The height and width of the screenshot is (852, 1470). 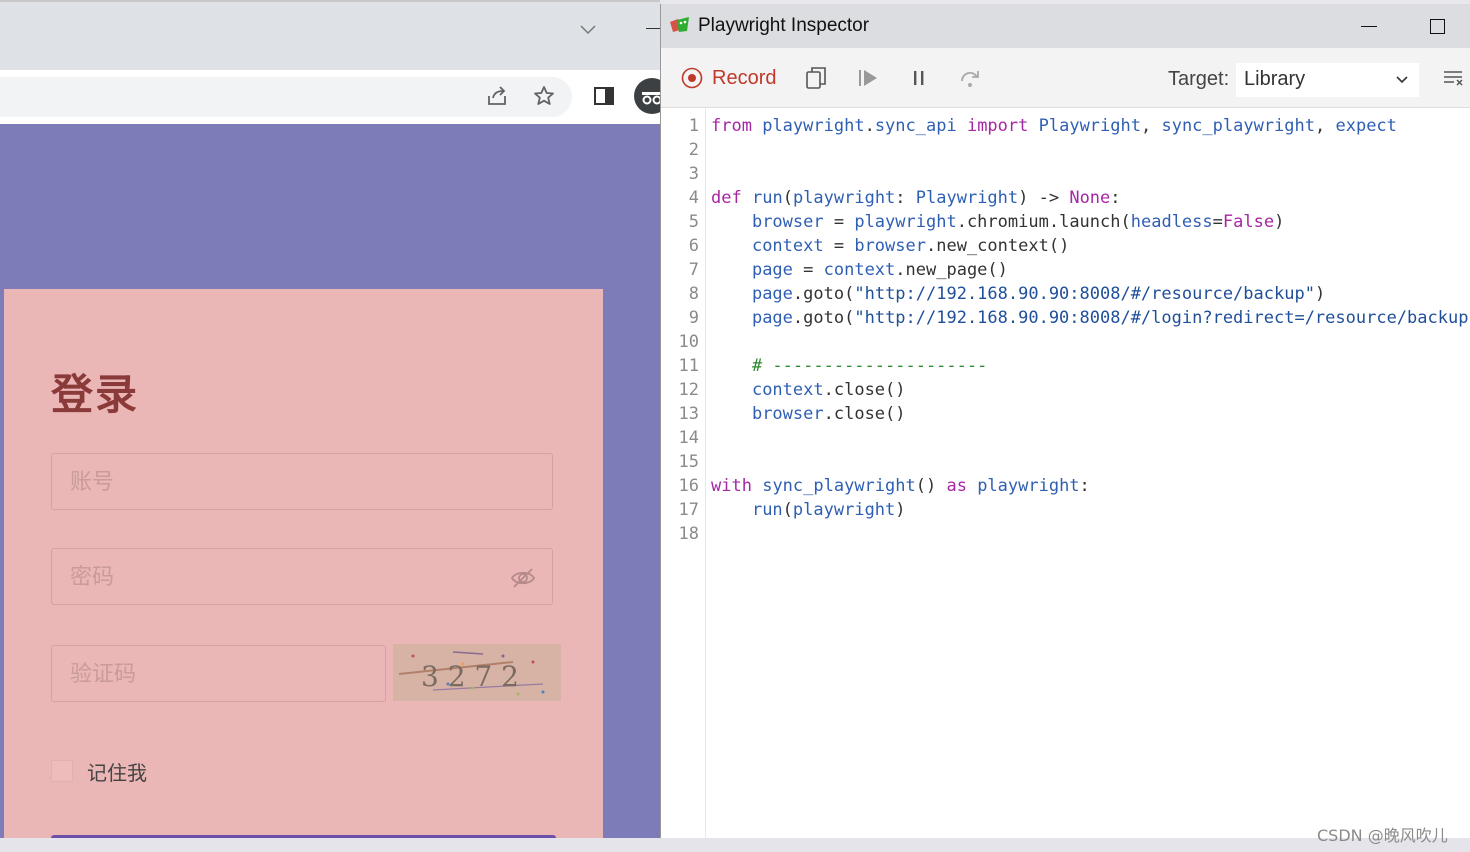 I want to click on line-number: 14, so click(x=688, y=438).